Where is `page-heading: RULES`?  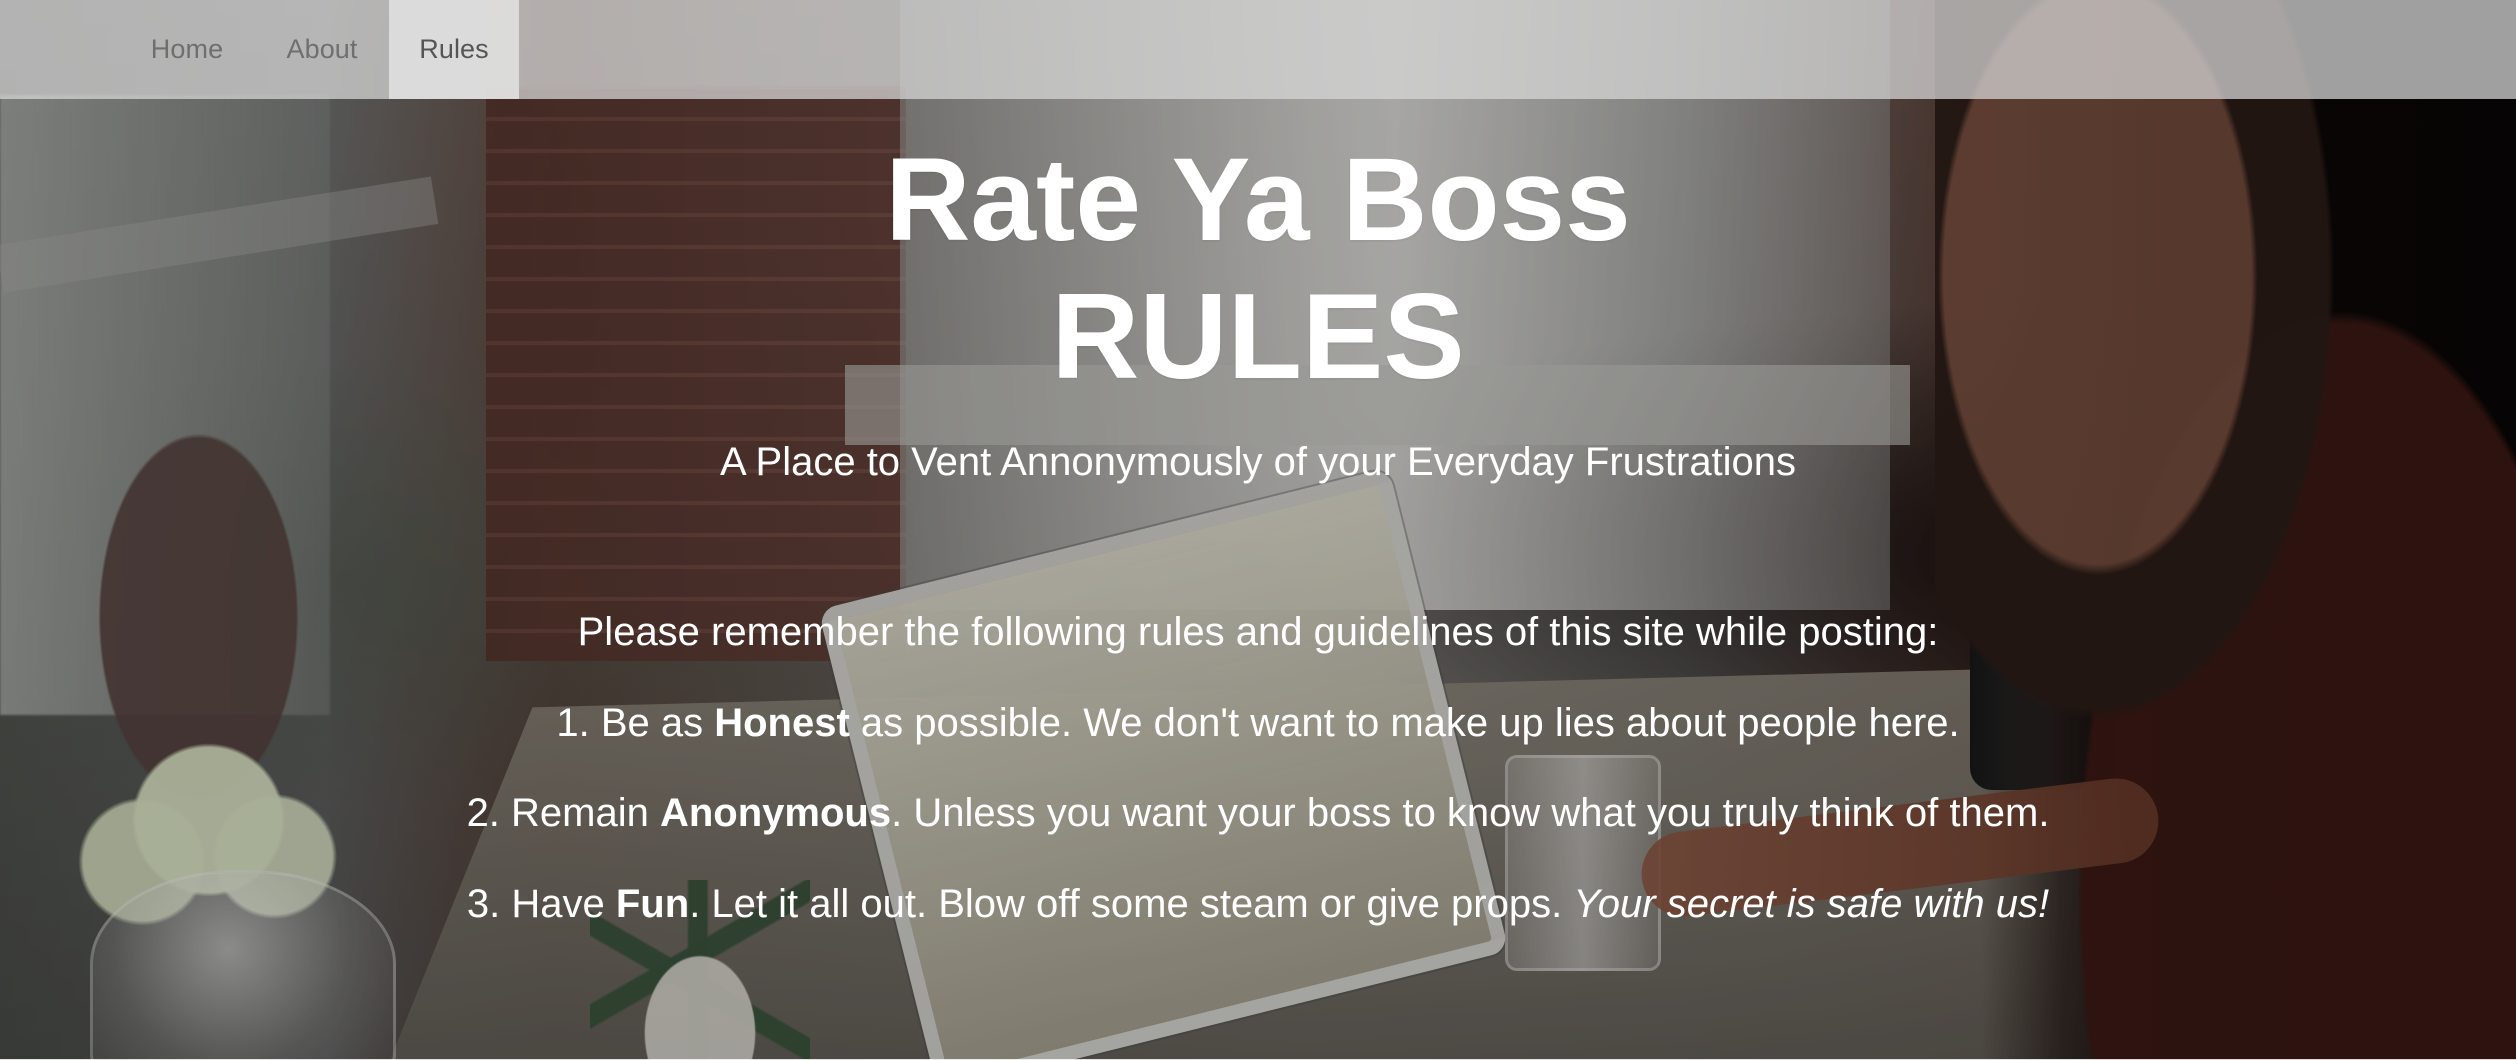
page-heading: RULES is located at coordinates (1258, 336).